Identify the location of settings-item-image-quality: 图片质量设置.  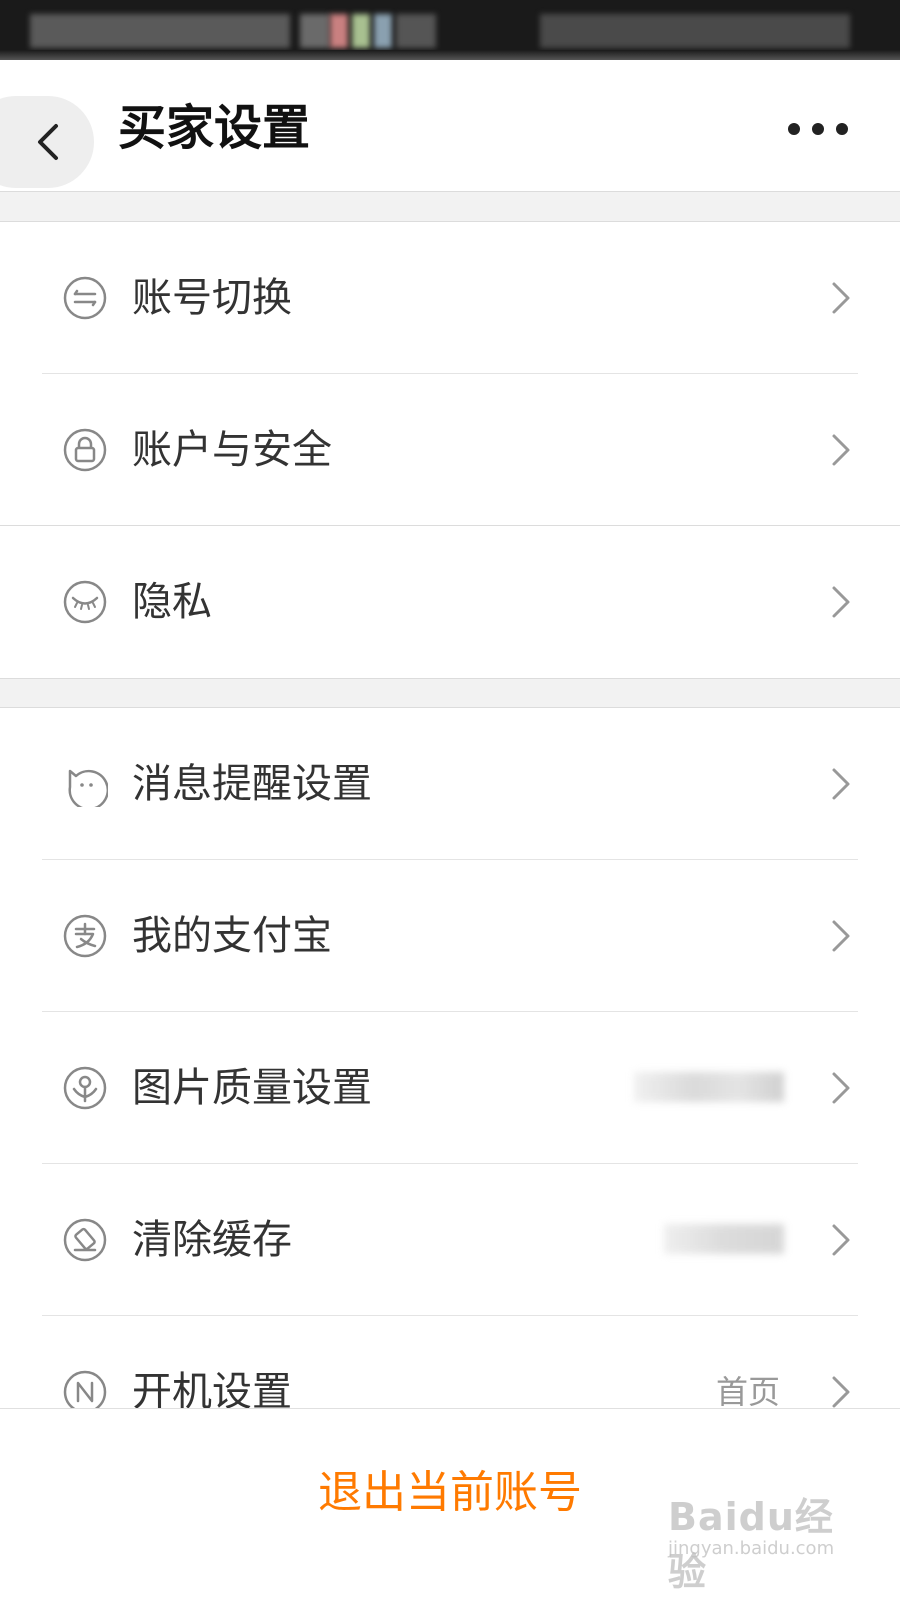
(450, 1088).